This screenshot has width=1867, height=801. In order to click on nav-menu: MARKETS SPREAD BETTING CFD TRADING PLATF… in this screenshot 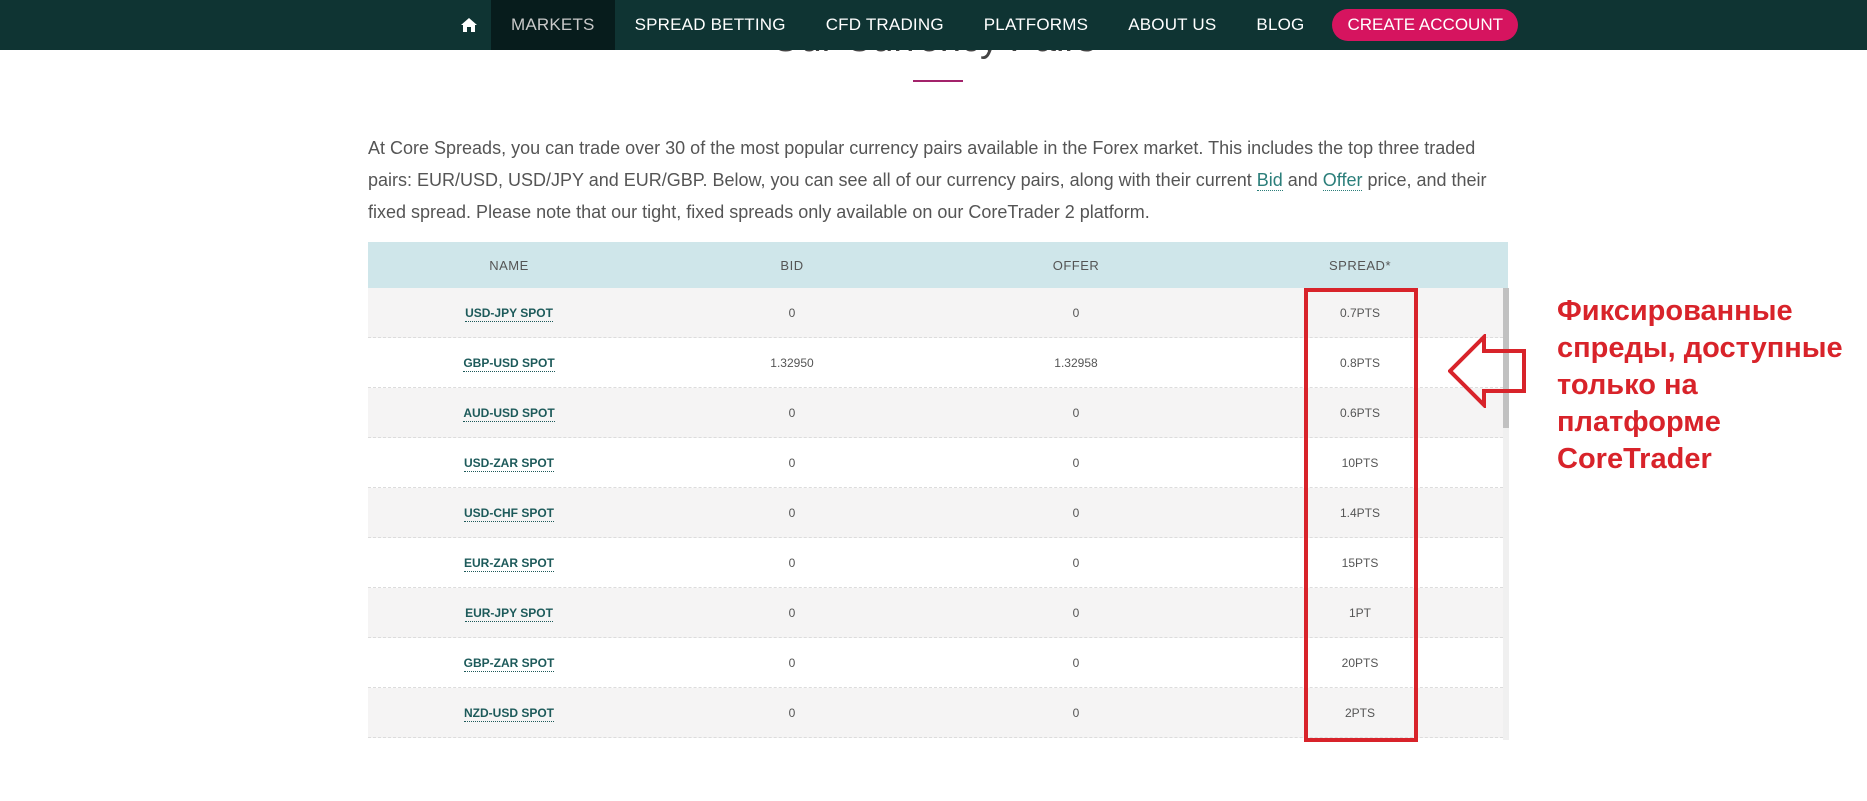, I will do `click(982, 25)`.